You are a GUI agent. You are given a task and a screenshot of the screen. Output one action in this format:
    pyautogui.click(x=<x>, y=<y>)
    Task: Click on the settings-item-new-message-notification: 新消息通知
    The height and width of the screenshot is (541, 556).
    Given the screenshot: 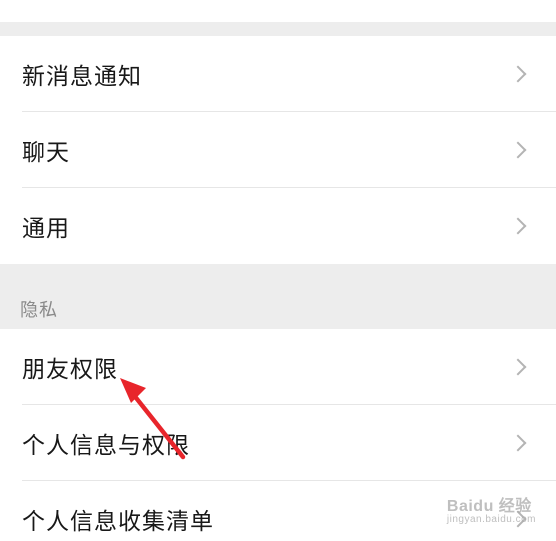 What is the action you would take?
    pyautogui.click(x=278, y=74)
    